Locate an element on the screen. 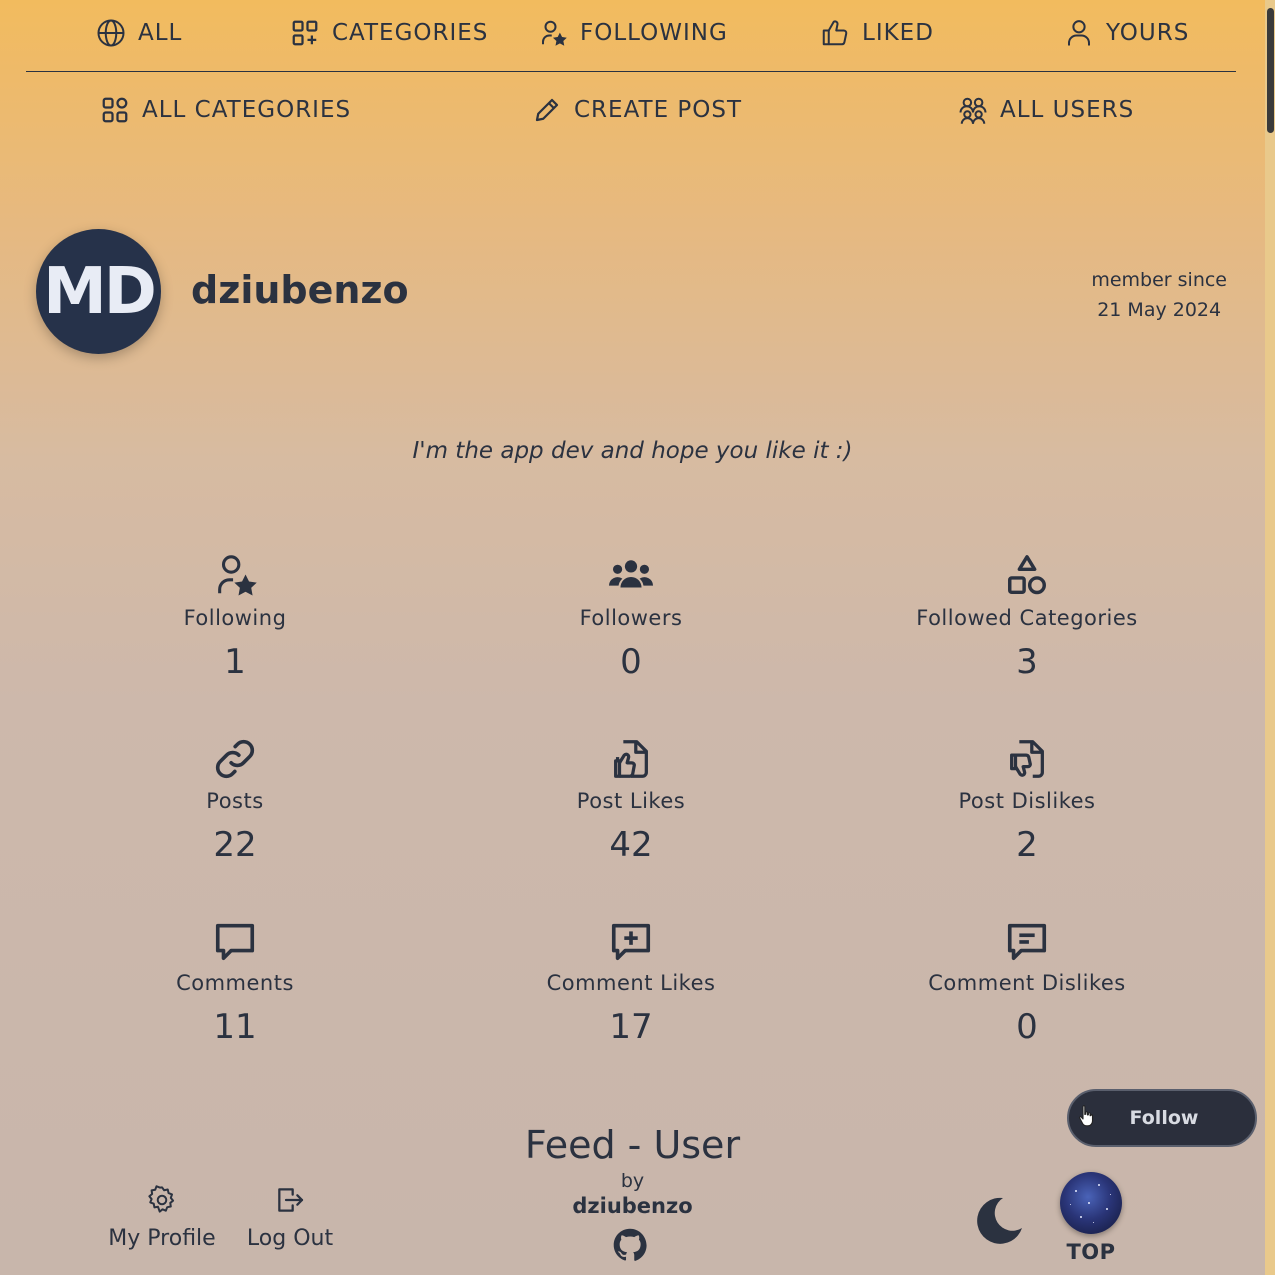  nav-create-post: CREATE POST is located at coordinates (637, 110).